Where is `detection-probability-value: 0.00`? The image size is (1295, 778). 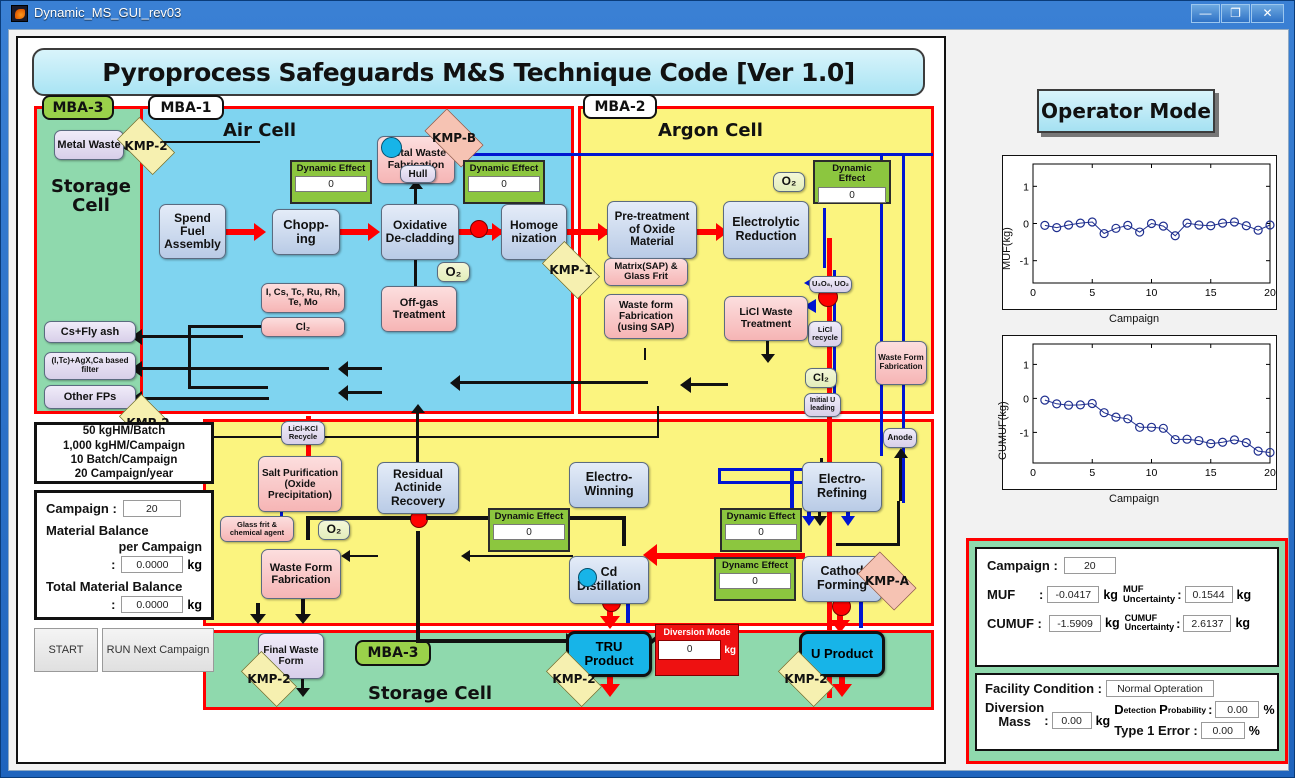 detection-probability-value: 0.00 is located at coordinates (1237, 709).